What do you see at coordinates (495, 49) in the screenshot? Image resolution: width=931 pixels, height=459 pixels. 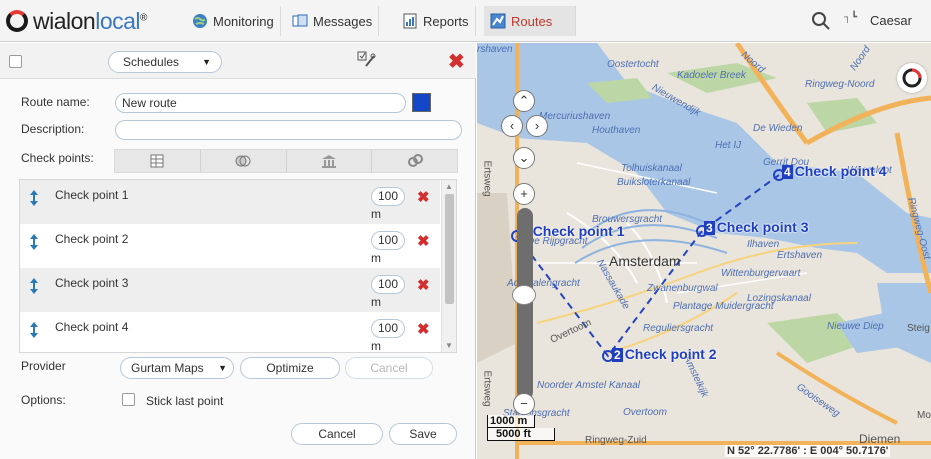 I see `map-label: rshaven` at bounding box center [495, 49].